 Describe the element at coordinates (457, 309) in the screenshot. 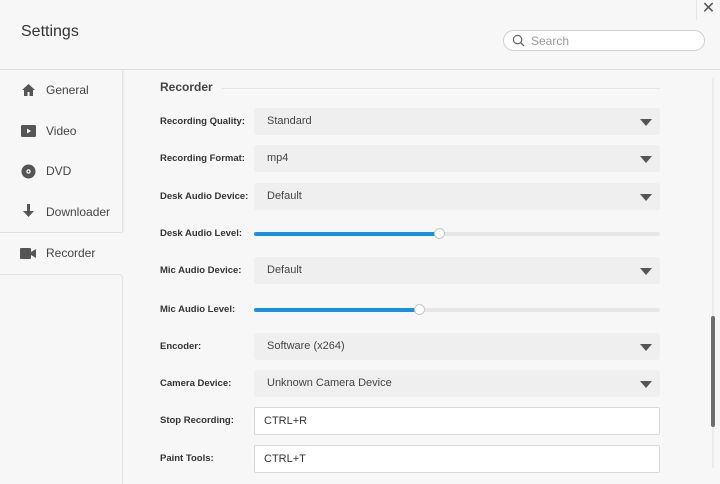

I see `mic-audio-level-slider` at that location.